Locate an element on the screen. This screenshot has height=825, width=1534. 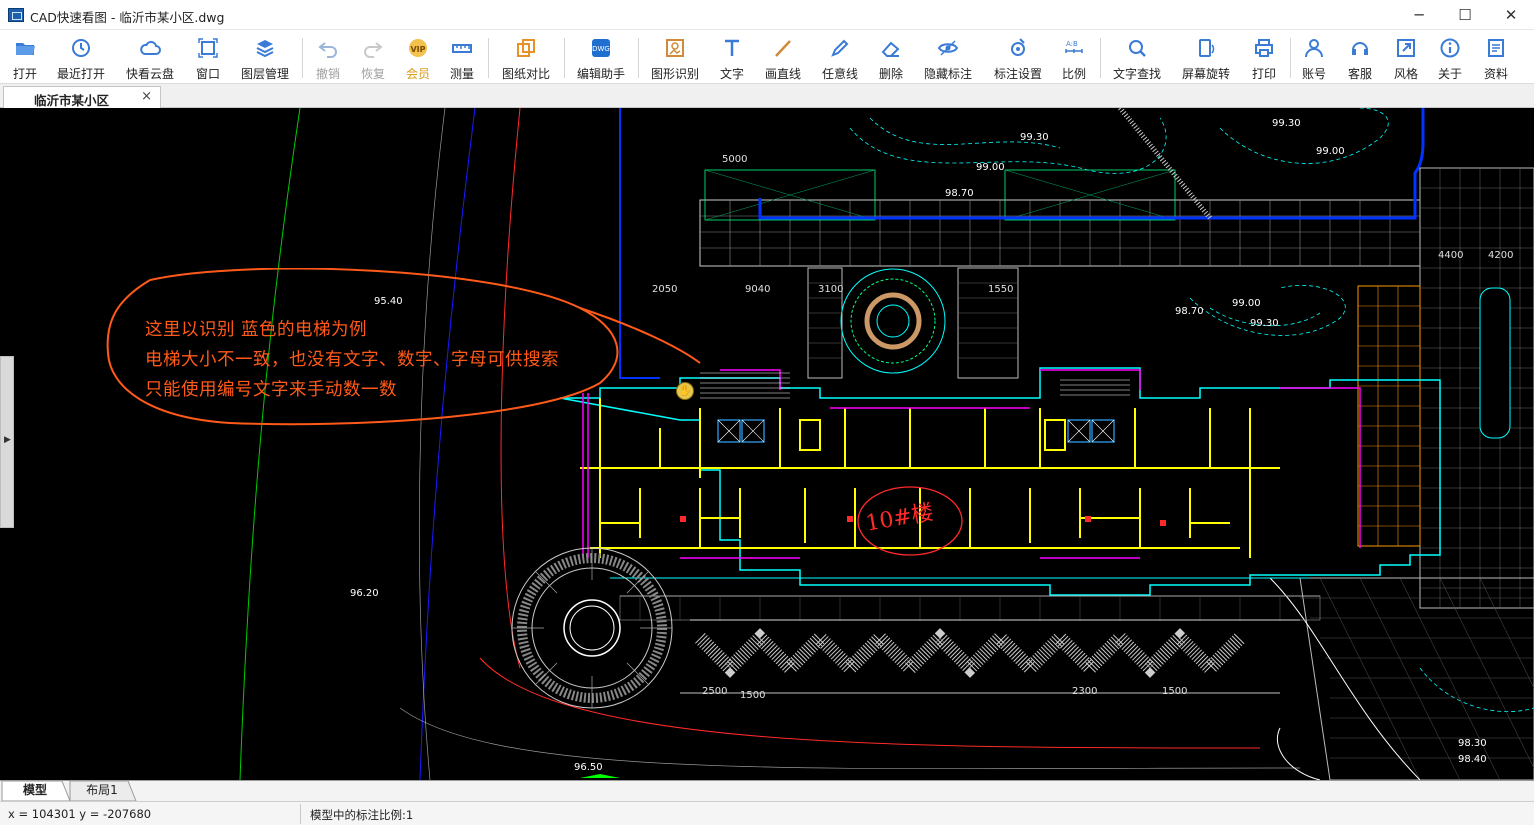
resources-button: 资料 is located at coordinates (1496, 58).